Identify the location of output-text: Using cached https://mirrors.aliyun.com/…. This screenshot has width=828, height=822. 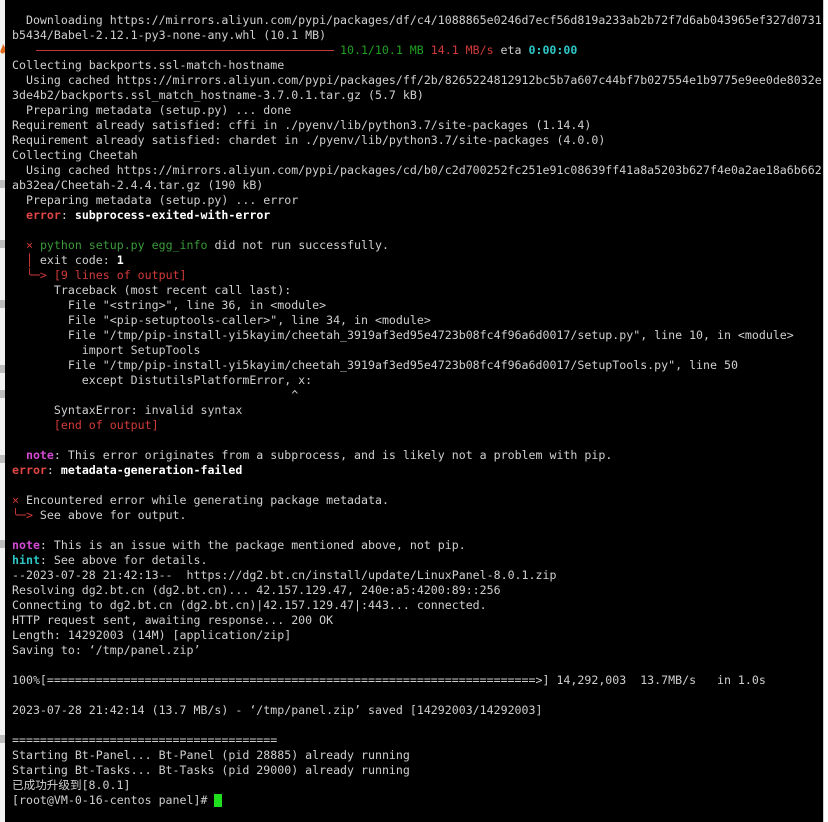
(417, 80).